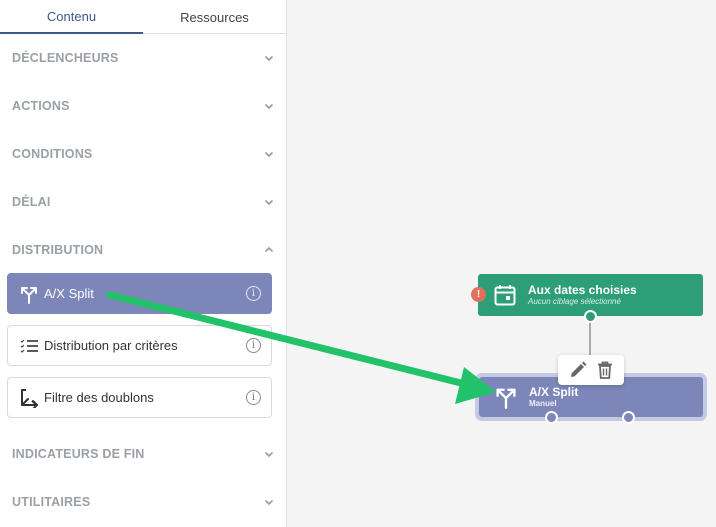  I want to click on output-port-a, so click(551, 417).